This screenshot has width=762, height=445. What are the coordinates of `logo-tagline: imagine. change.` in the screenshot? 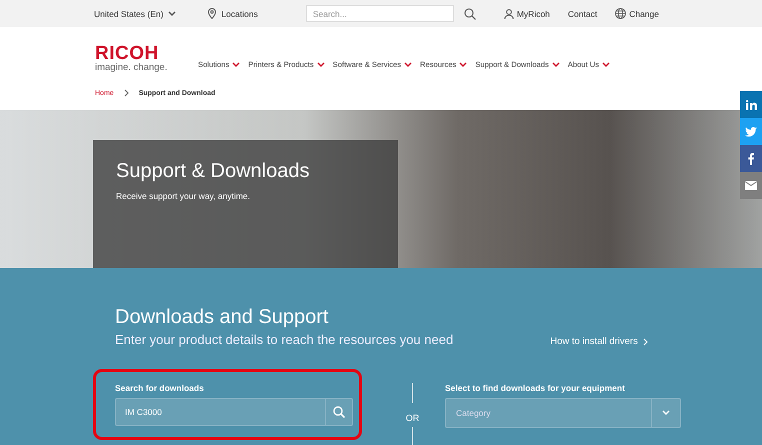 It's located at (131, 68).